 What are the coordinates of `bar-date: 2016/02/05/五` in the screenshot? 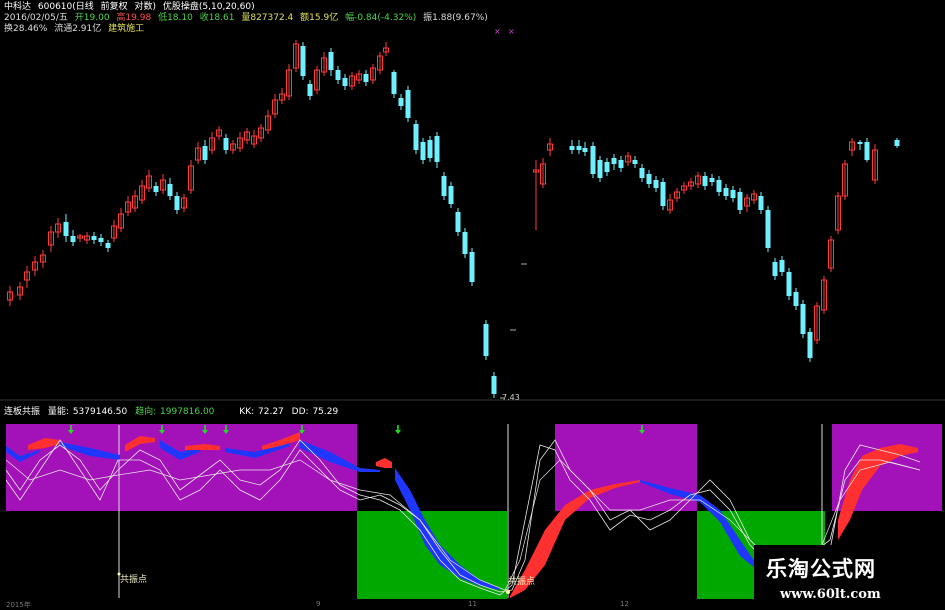 It's located at (36, 18).